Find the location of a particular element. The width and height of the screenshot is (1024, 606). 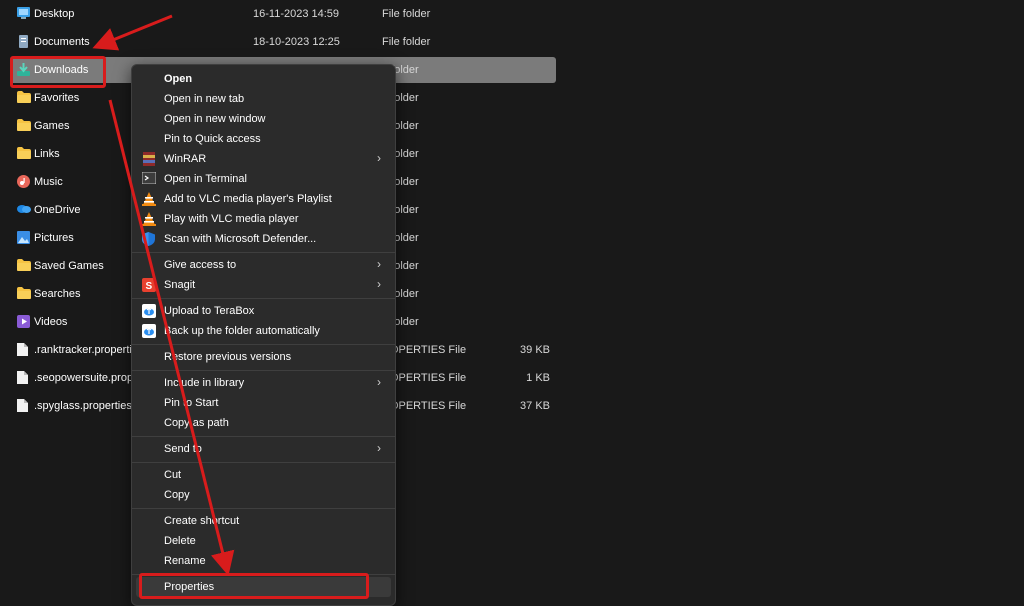

annotation-arrows is located at coordinates (163, 295).